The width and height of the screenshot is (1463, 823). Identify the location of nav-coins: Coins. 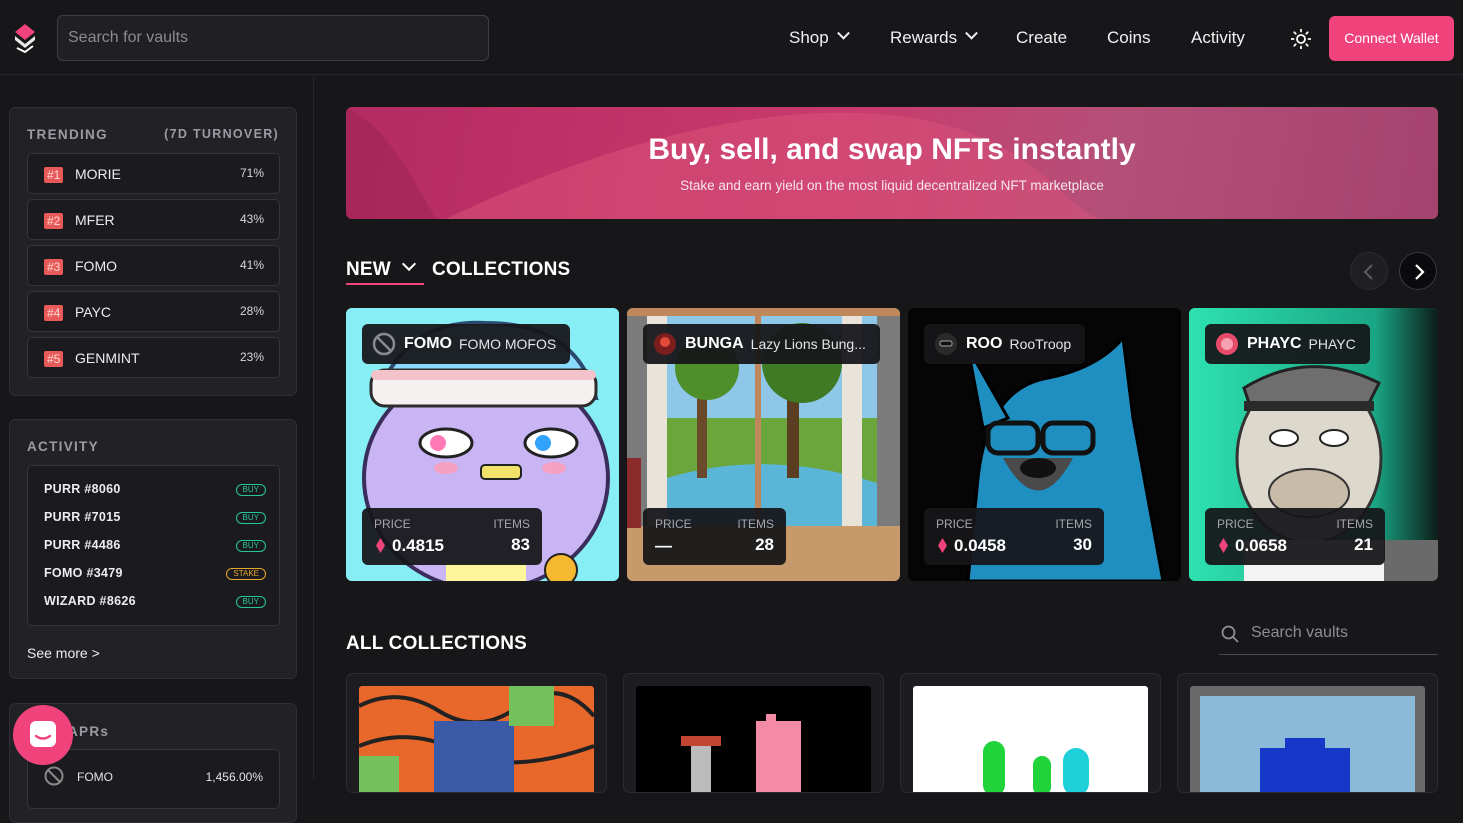
(1128, 37).